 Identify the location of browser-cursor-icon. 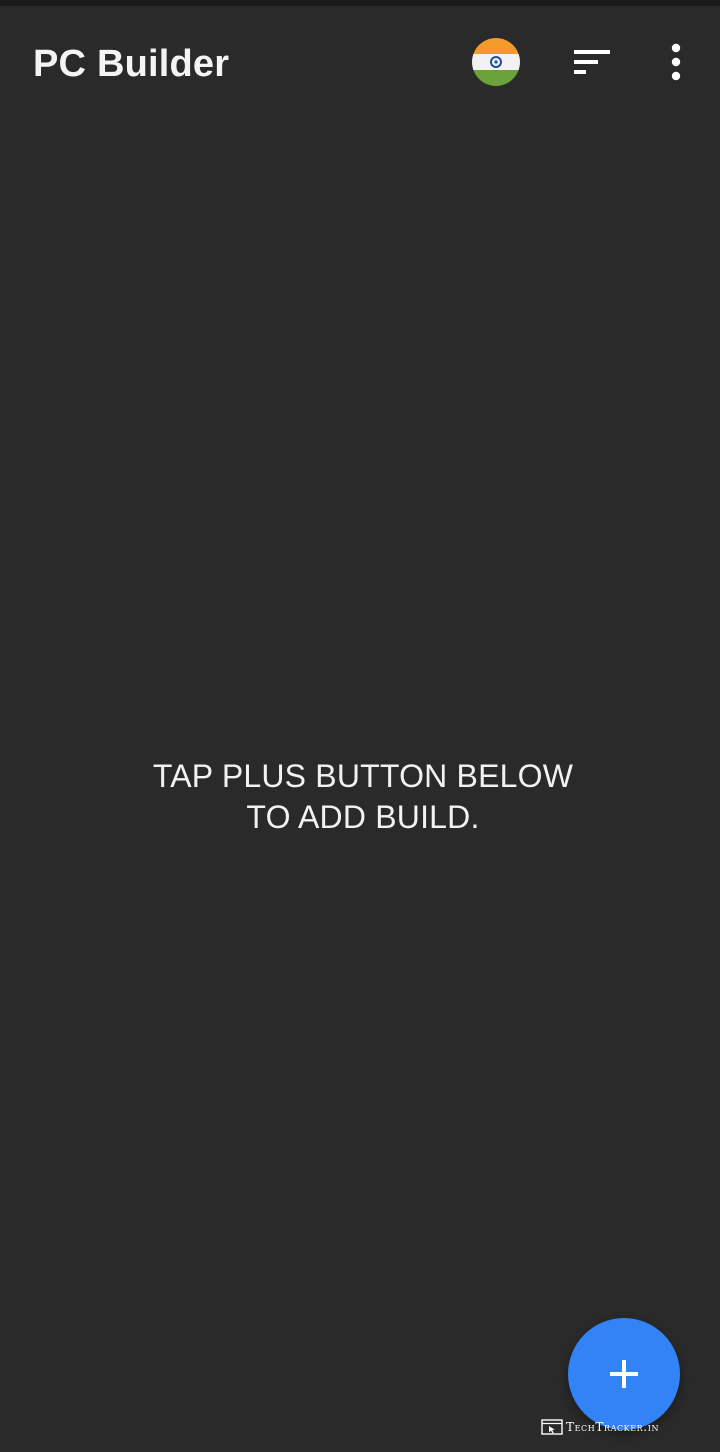
(552, 1427).